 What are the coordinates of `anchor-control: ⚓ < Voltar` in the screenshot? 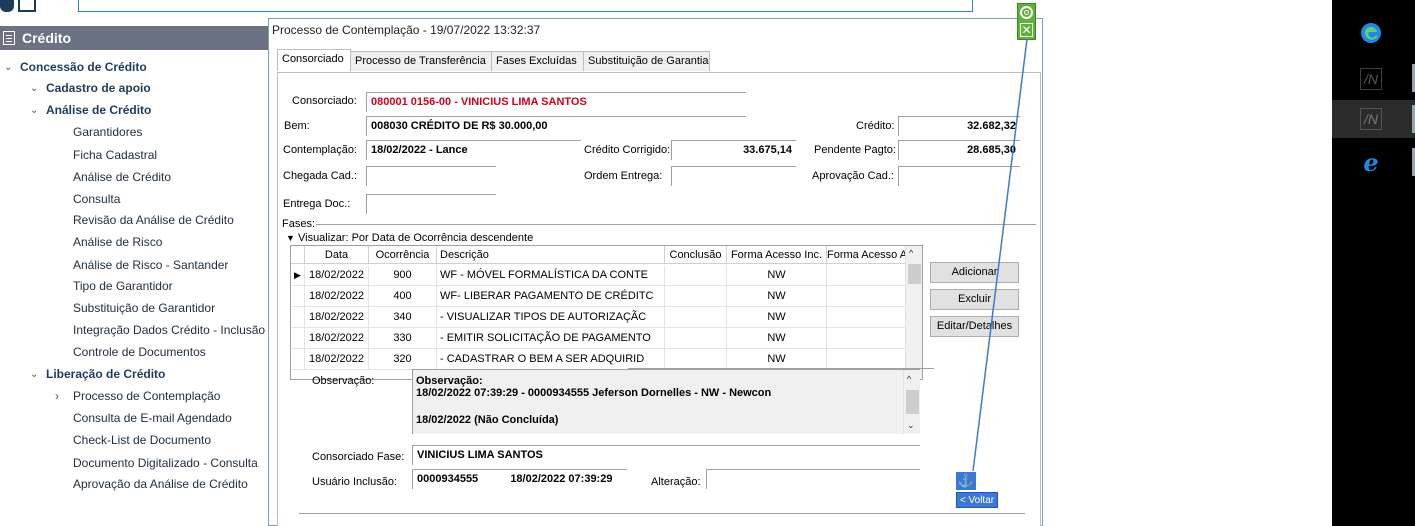 It's located at (977, 490).